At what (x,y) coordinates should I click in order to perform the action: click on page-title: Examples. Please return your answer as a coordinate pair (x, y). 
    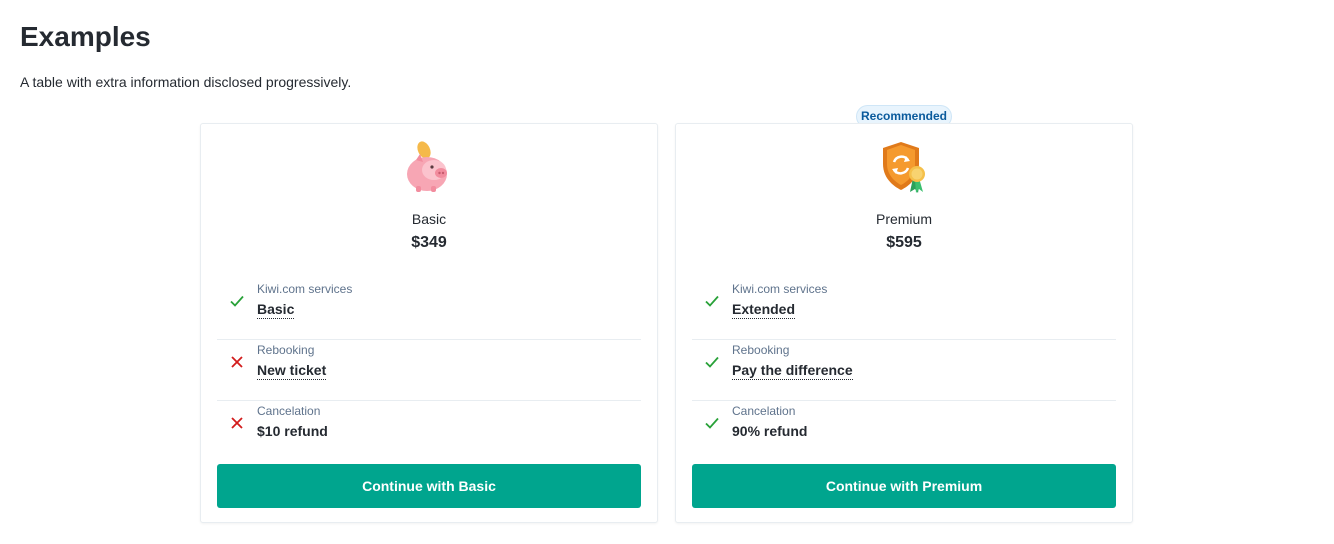
    Looking at the image, I should click on (85, 36).